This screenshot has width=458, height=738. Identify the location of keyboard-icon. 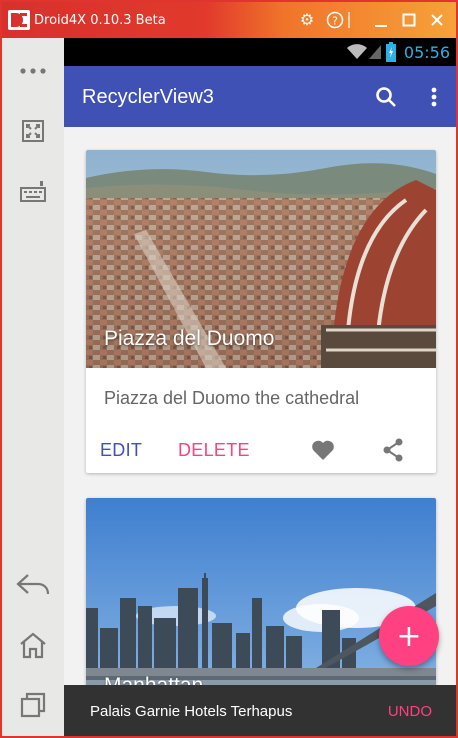
(33, 191).